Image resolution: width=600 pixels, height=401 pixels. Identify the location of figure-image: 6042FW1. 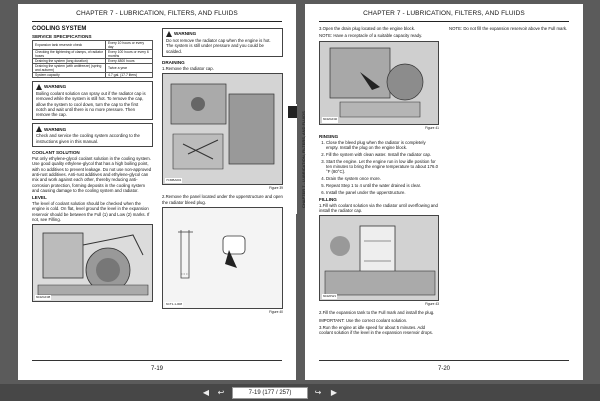
(379, 258).